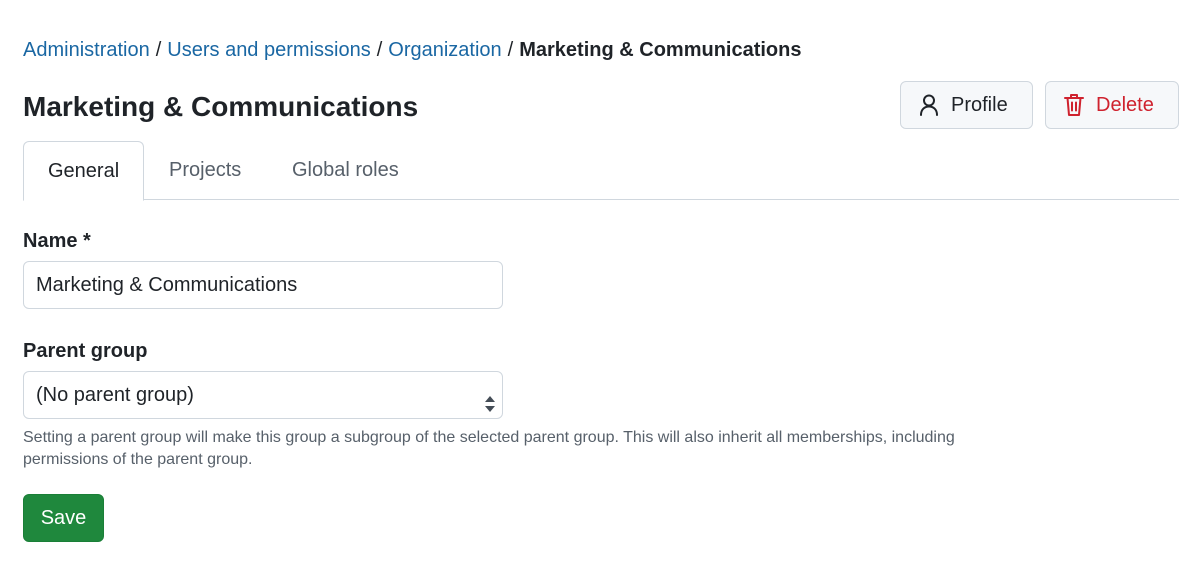 This screenshot has height=584, width=1200. I want to click on tab-global-roles: Global roles, so click(345, 170).